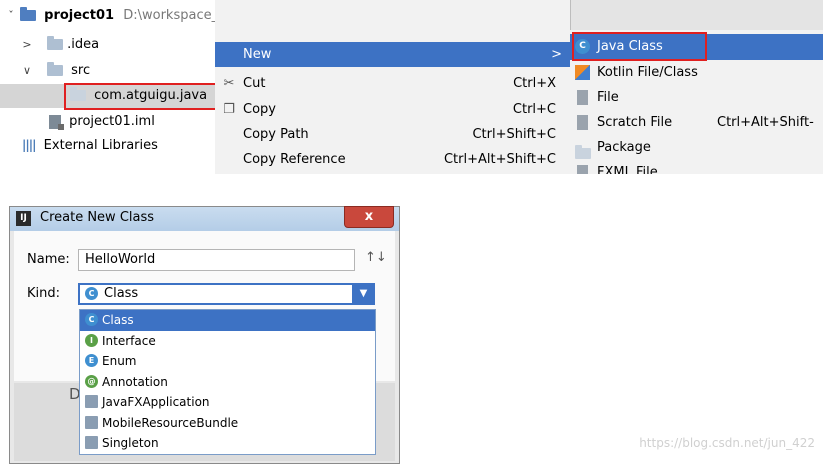 The height and width of the screenshot is (464, 823). Describe the element at coordinates (229, 83) in the screenshot. I see `scissors-icon: ✂` at that location.